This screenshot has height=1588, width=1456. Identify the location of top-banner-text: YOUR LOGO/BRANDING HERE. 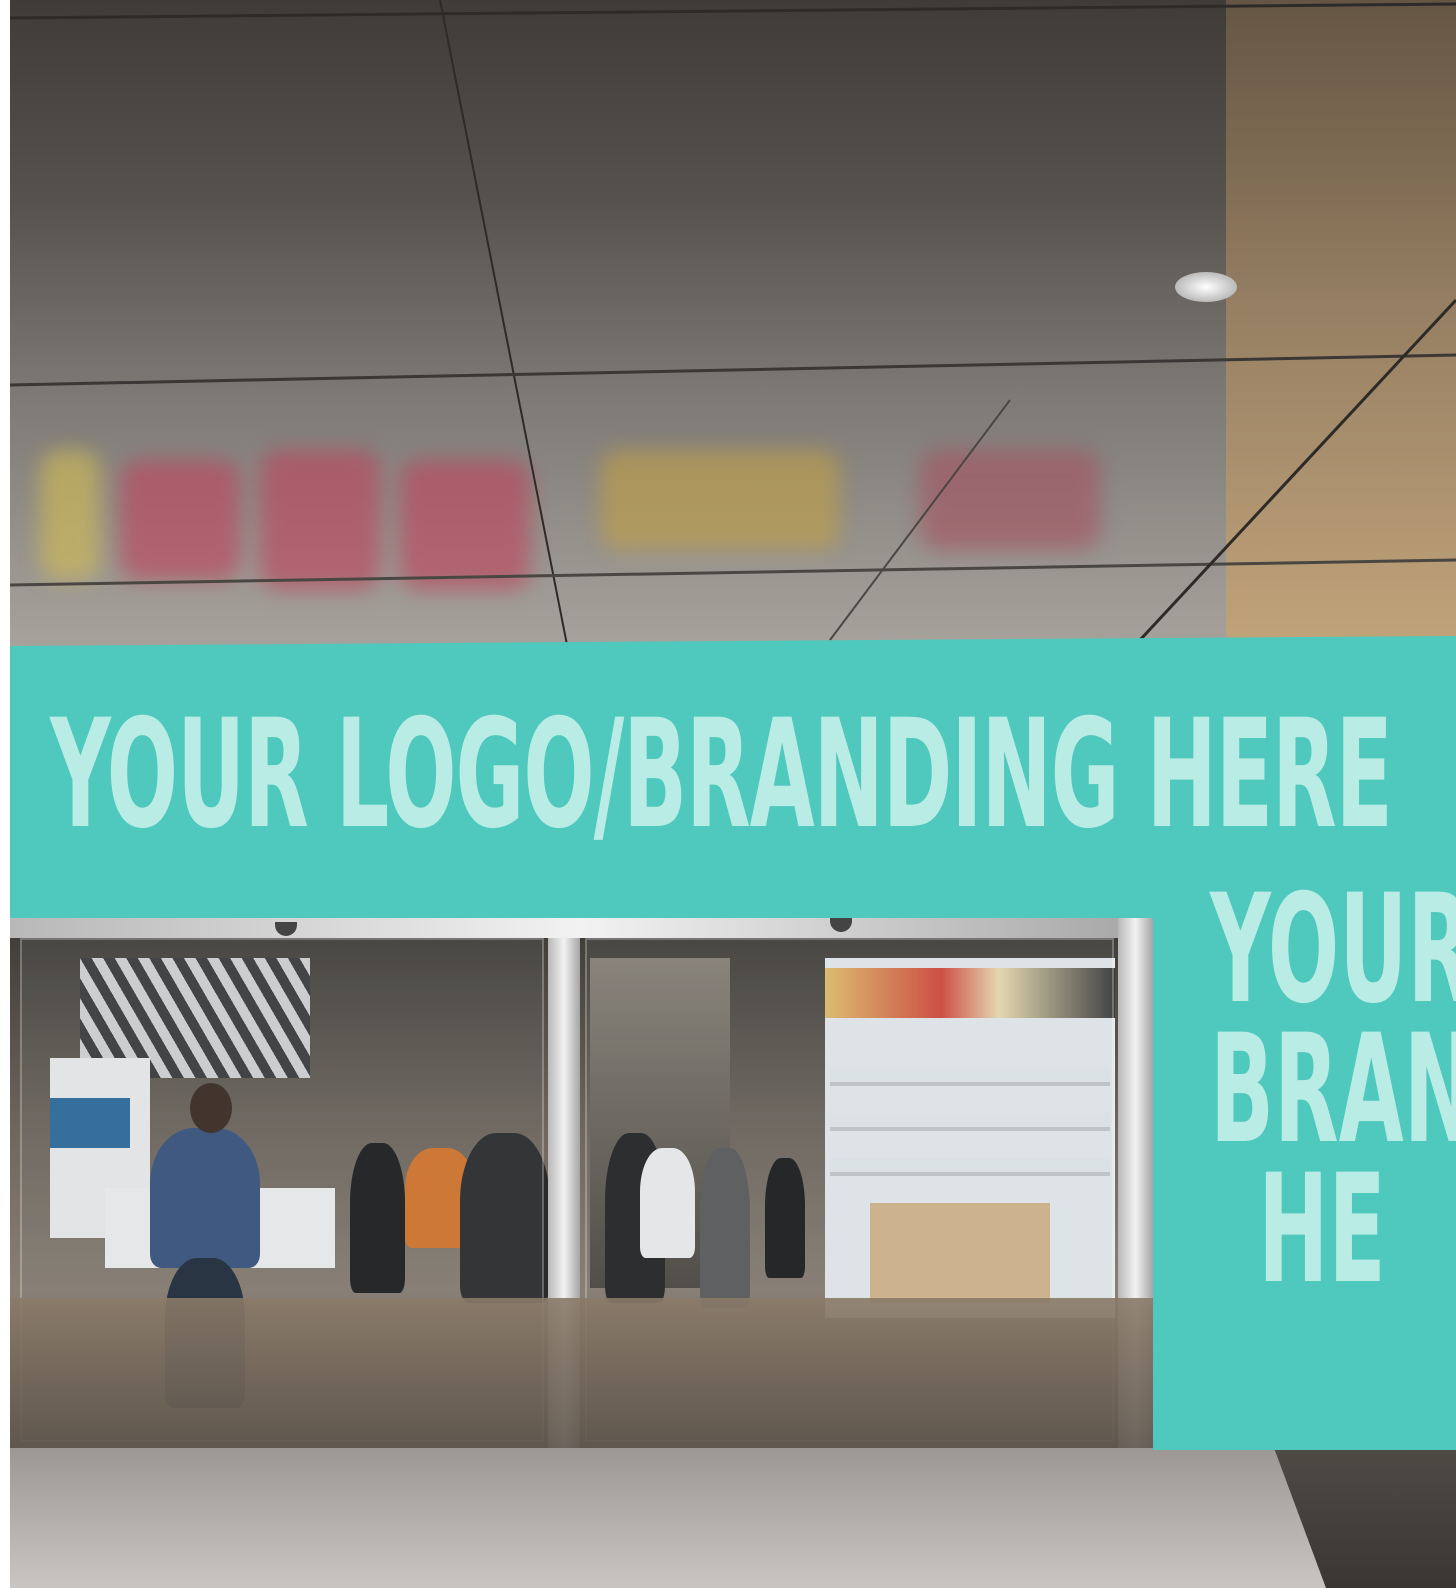
(721, 775).